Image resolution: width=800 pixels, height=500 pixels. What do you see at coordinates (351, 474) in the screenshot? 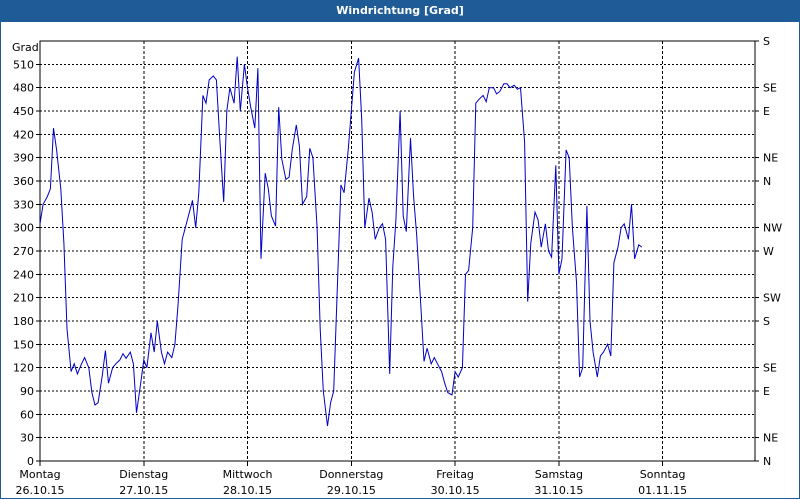
I see `x-tick-day: Donnerstag` at bounding box center [351, 474].